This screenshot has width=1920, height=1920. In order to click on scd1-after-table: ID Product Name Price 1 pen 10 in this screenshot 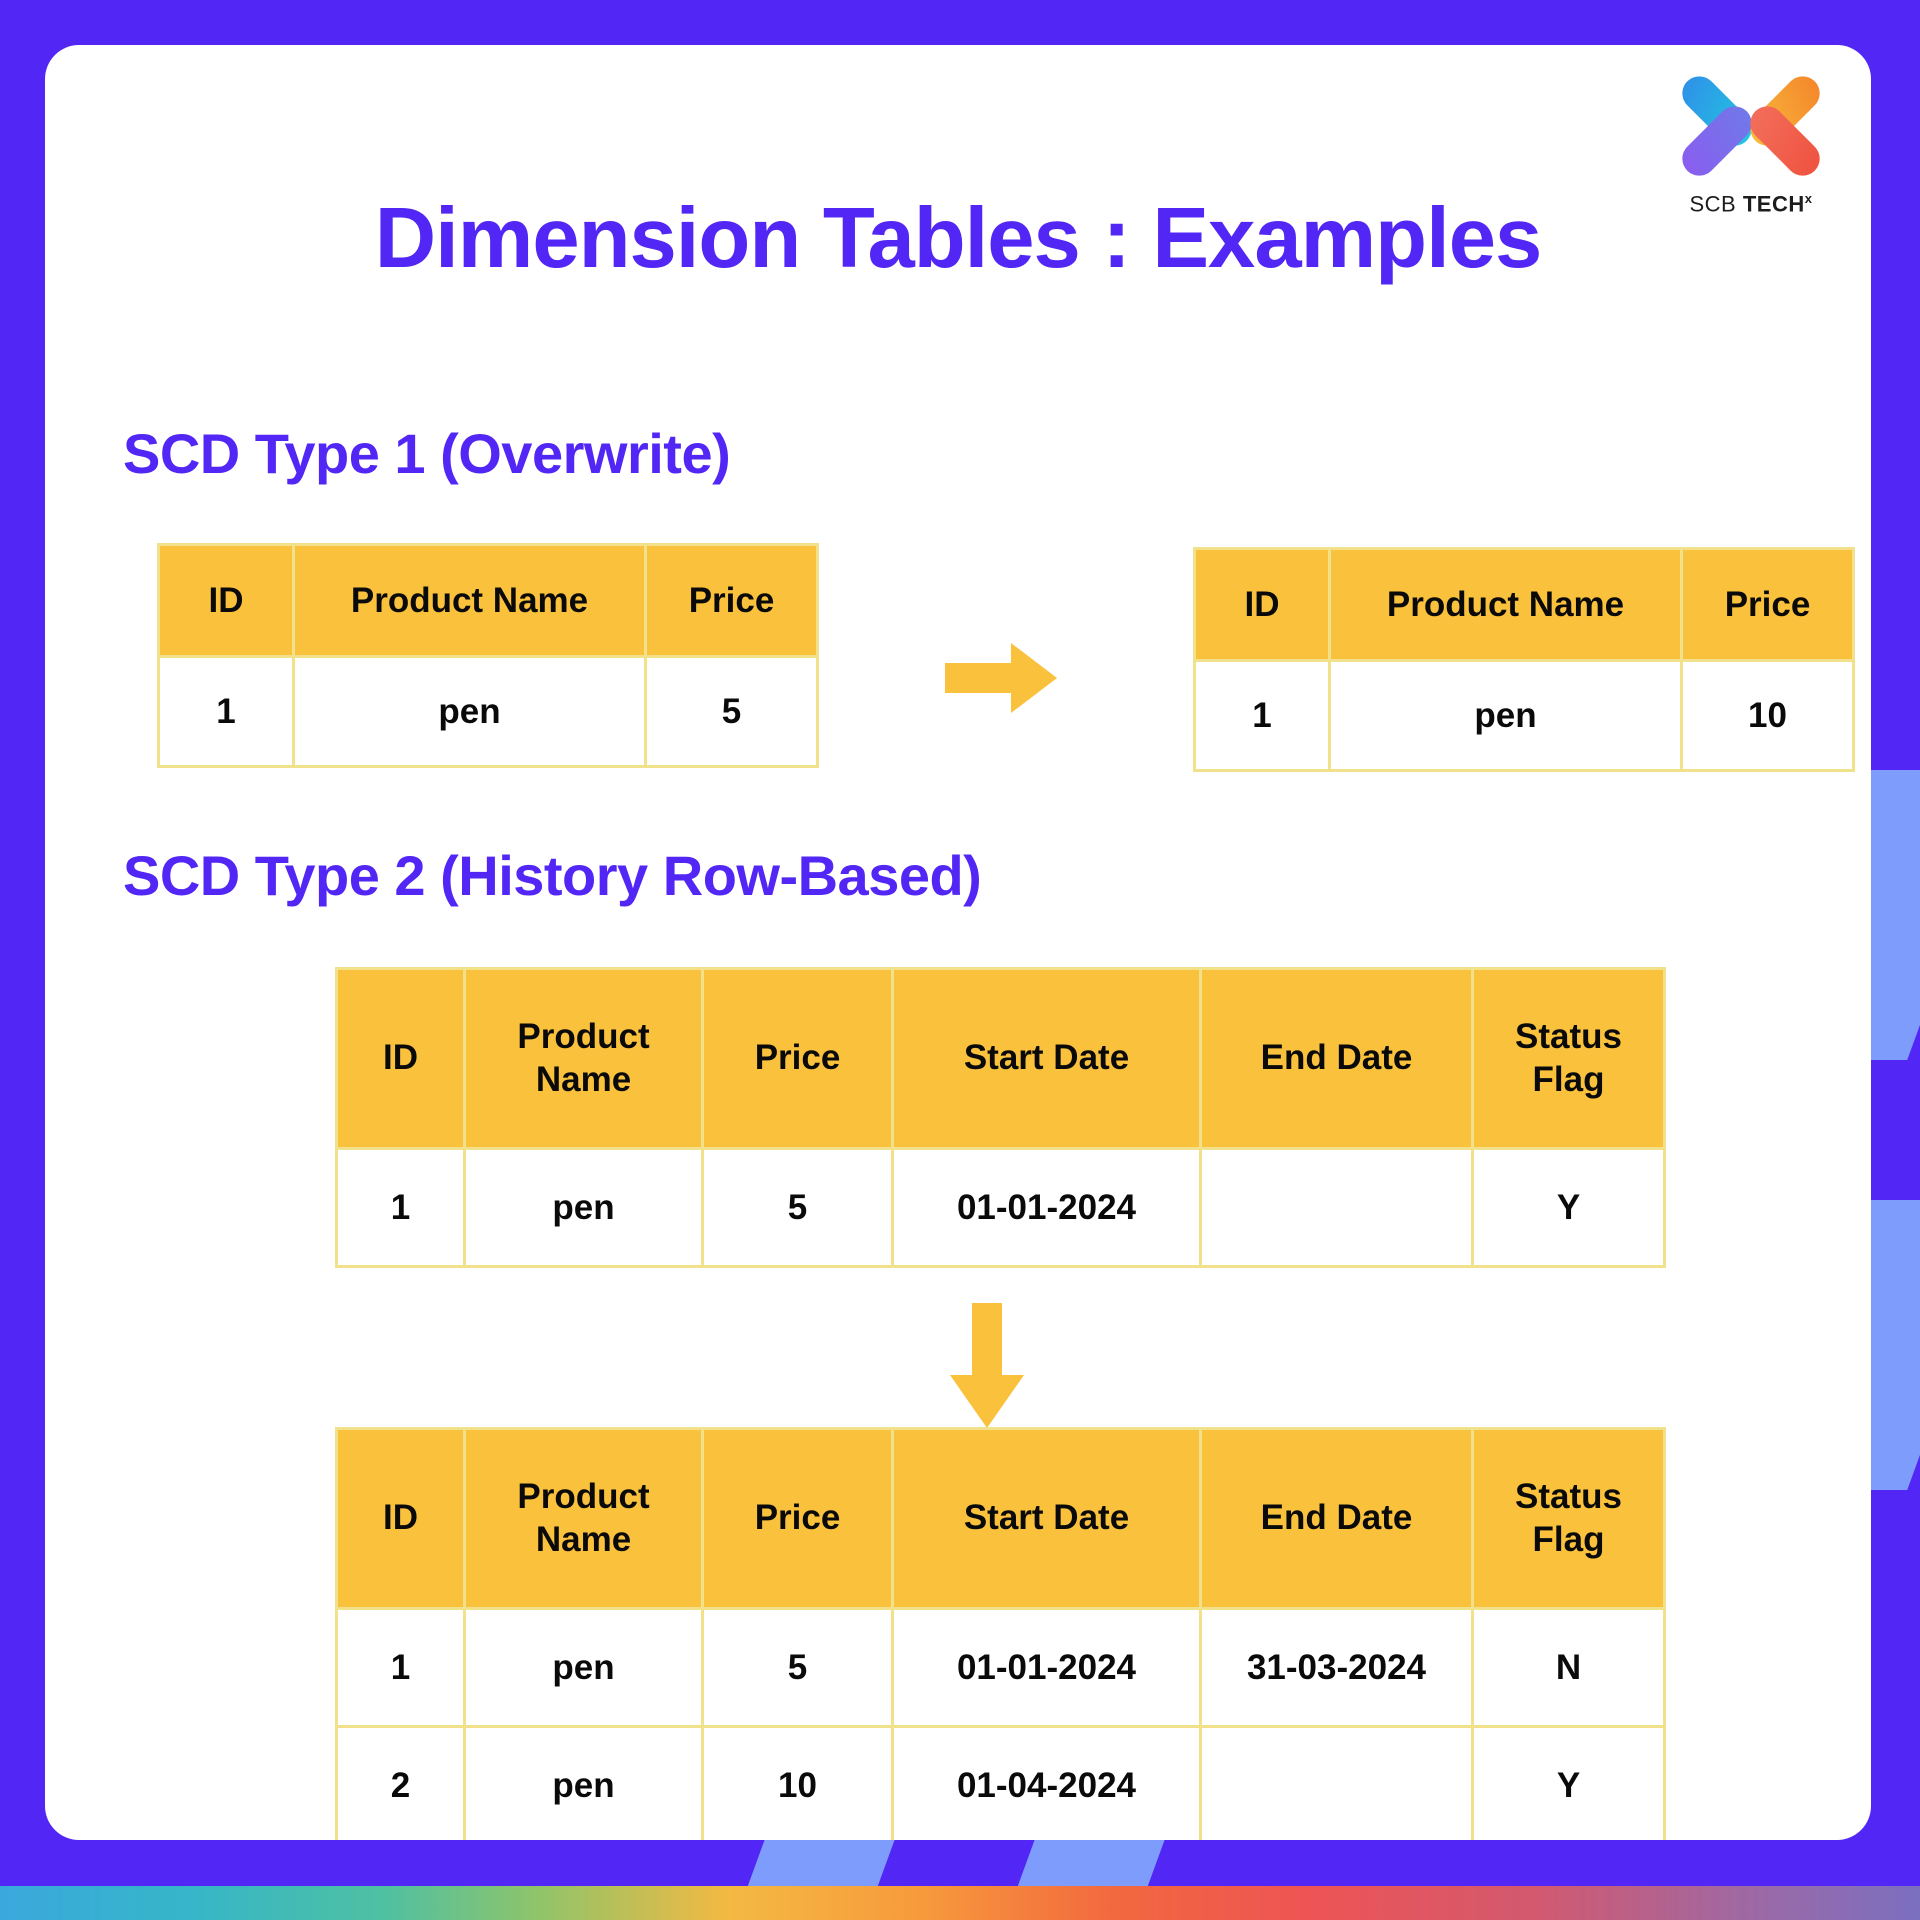, I will do `click(1524, 659)`.